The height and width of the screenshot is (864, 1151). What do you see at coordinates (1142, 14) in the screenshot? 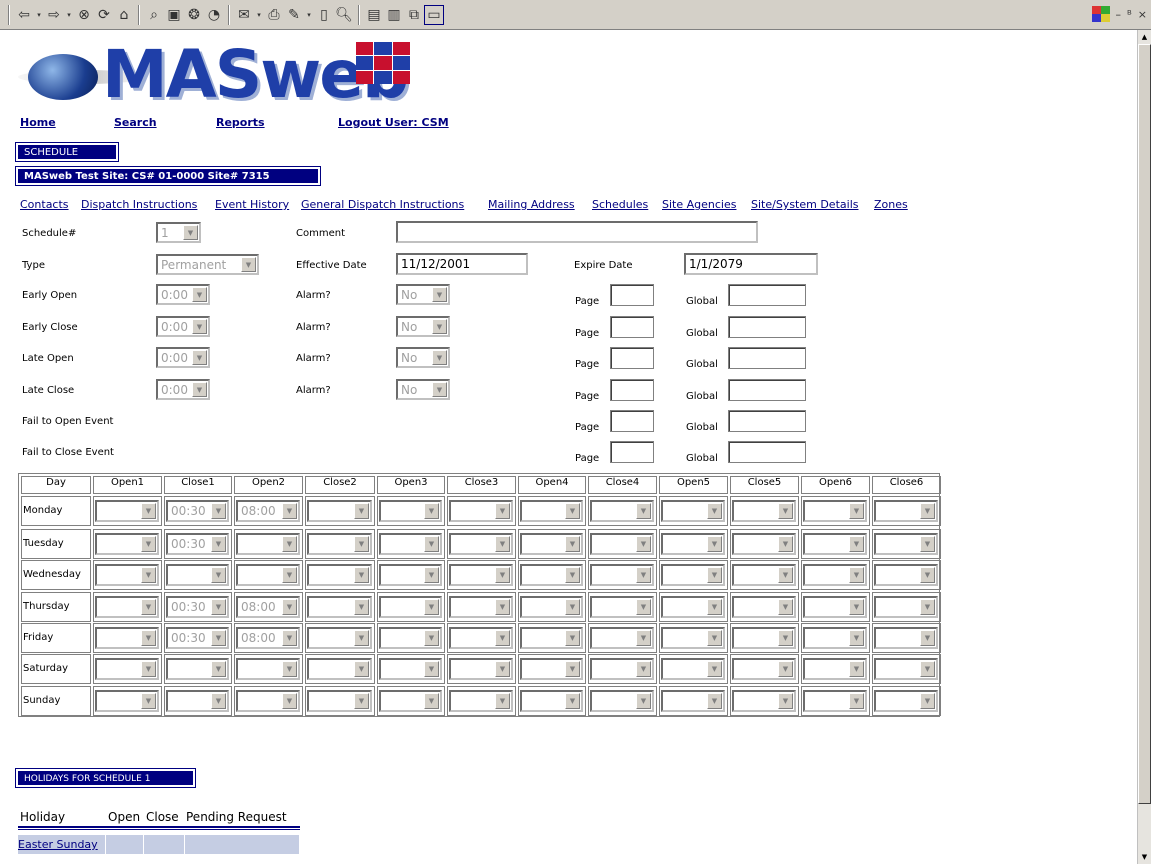
I see `close-button: ×` at bounding box center [1142, 14].